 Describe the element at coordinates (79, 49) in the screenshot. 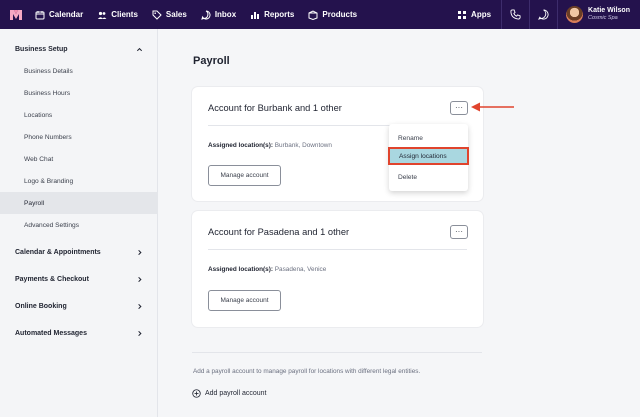

I see `sidebar-section-business-setup: Business Setup` at that location.